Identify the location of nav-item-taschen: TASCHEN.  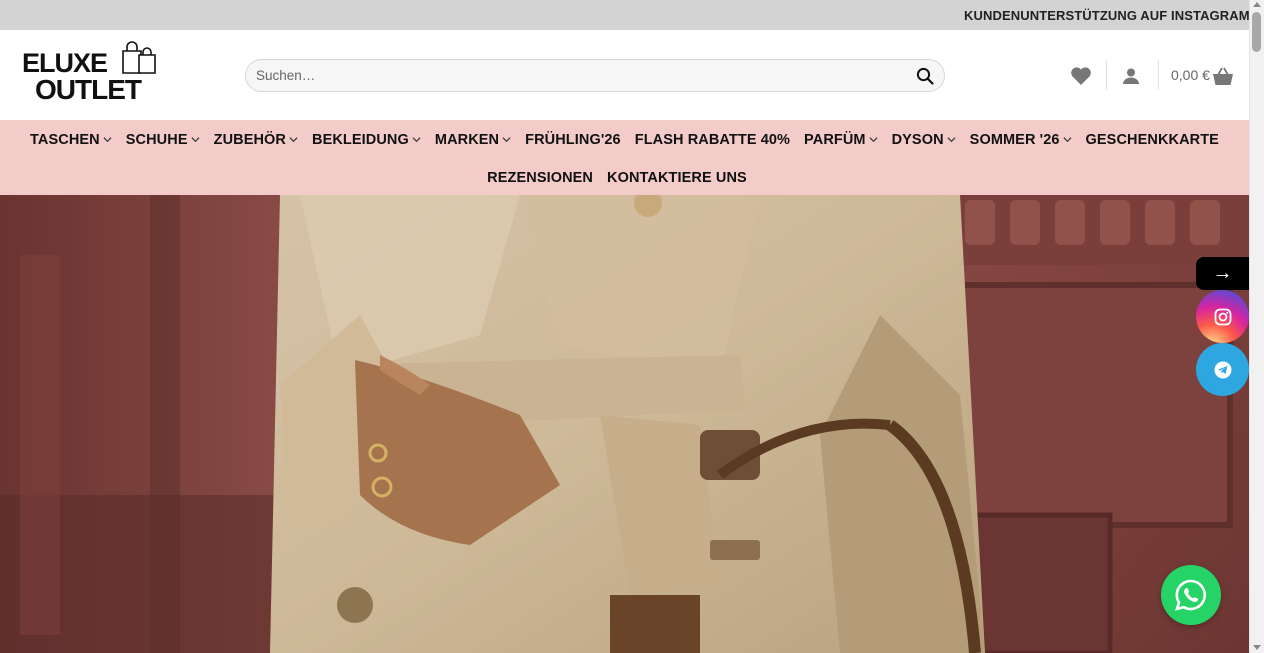
(71, 139).